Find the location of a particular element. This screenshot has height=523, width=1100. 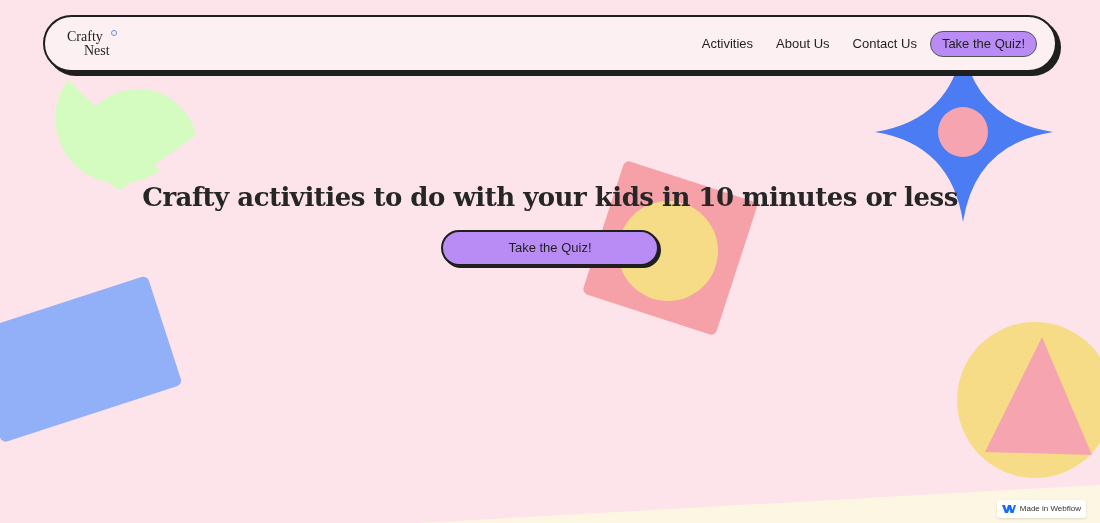

badge-label: Made in Webflow is located at coordinates (1050, 509).